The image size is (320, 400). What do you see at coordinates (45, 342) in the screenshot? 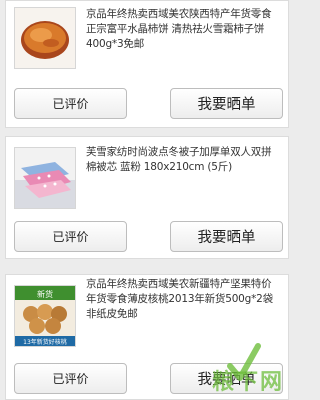
I see `thumb-caption-text: 13年新货好核桃` at bounding box center [45, 342].